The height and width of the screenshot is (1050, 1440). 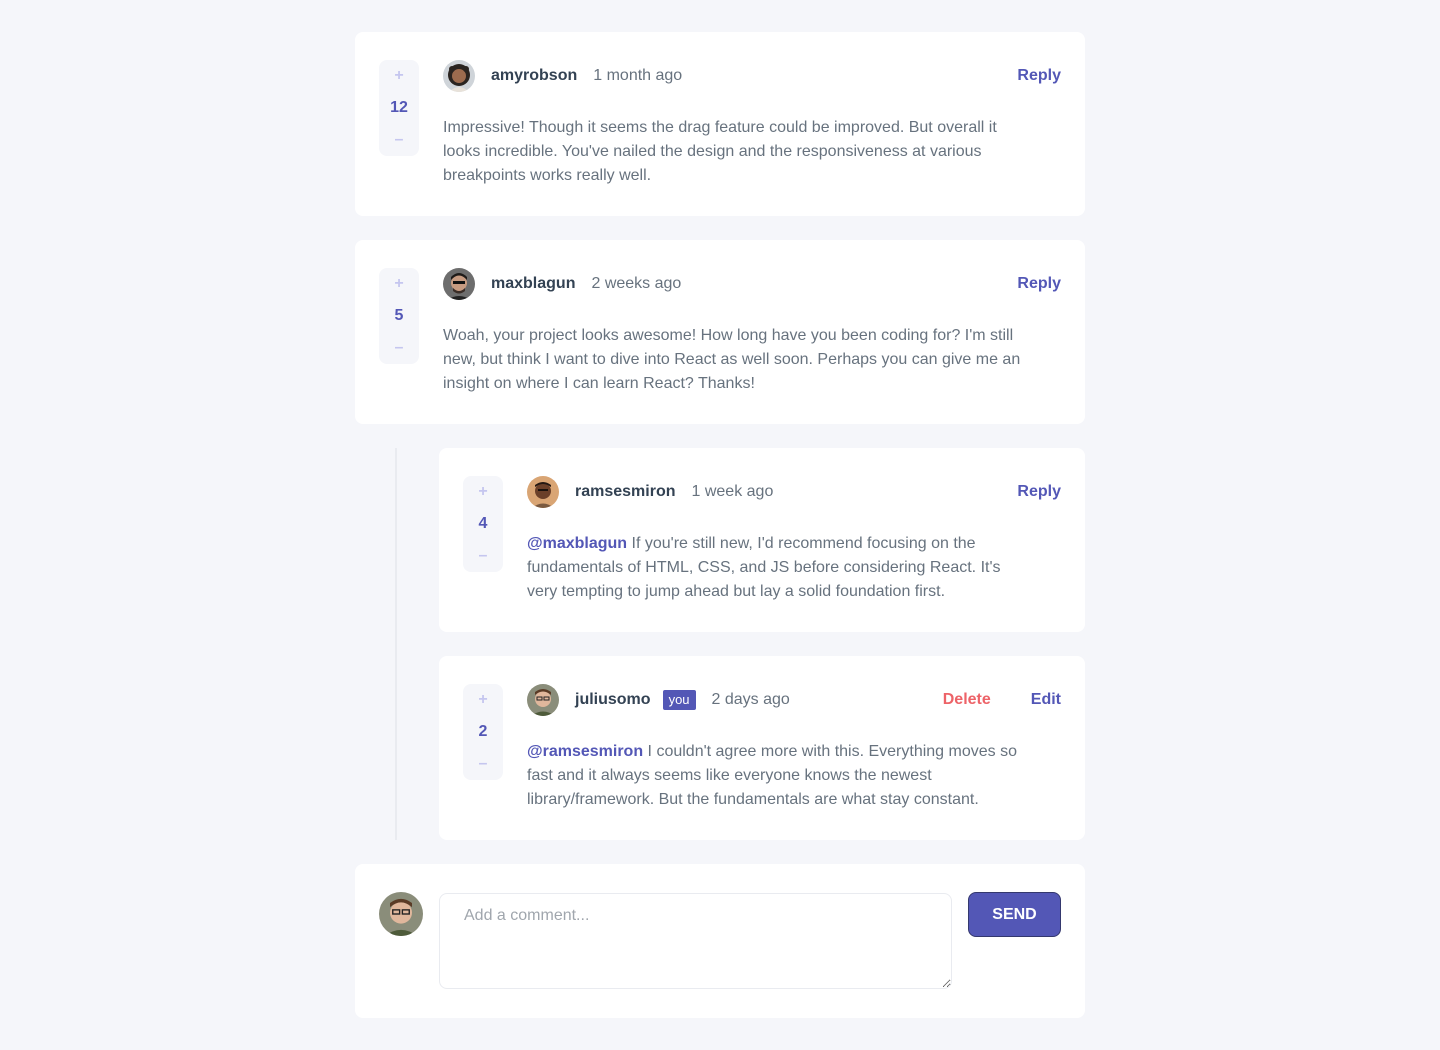 I want to click on vote-control: + 2 –, so click(x=483, y=732).